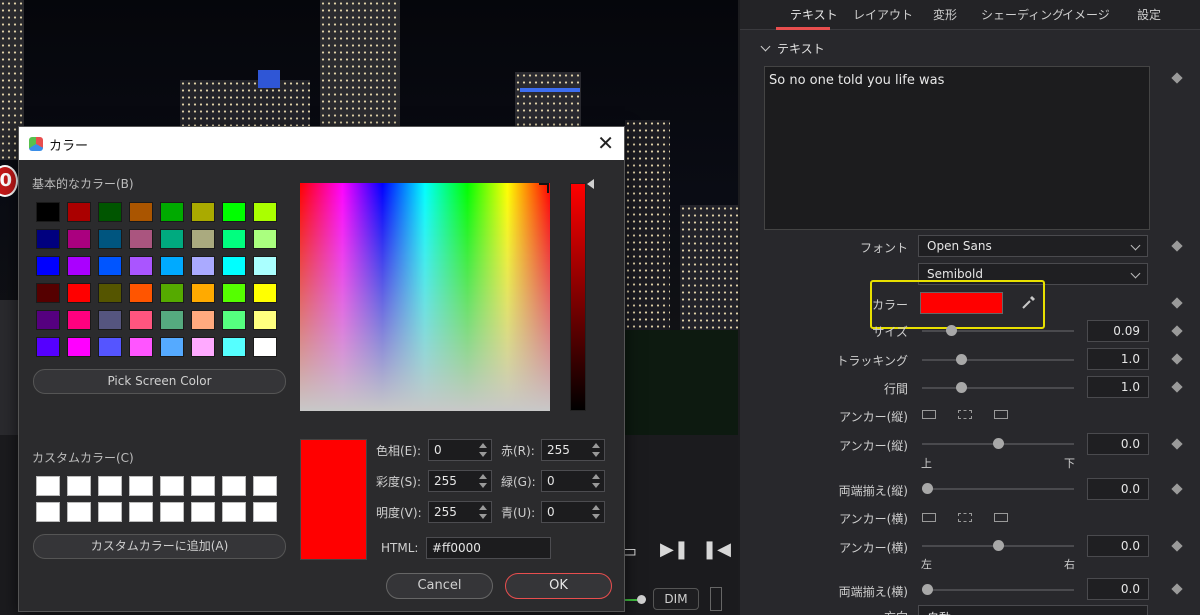 Image resolution: width=1200 pixels, height=615 pixels. What do you see at coordinates (883, 14) in the screenshot?
I see `tab-layout: レイアウト` at bounding box center [883, 14].